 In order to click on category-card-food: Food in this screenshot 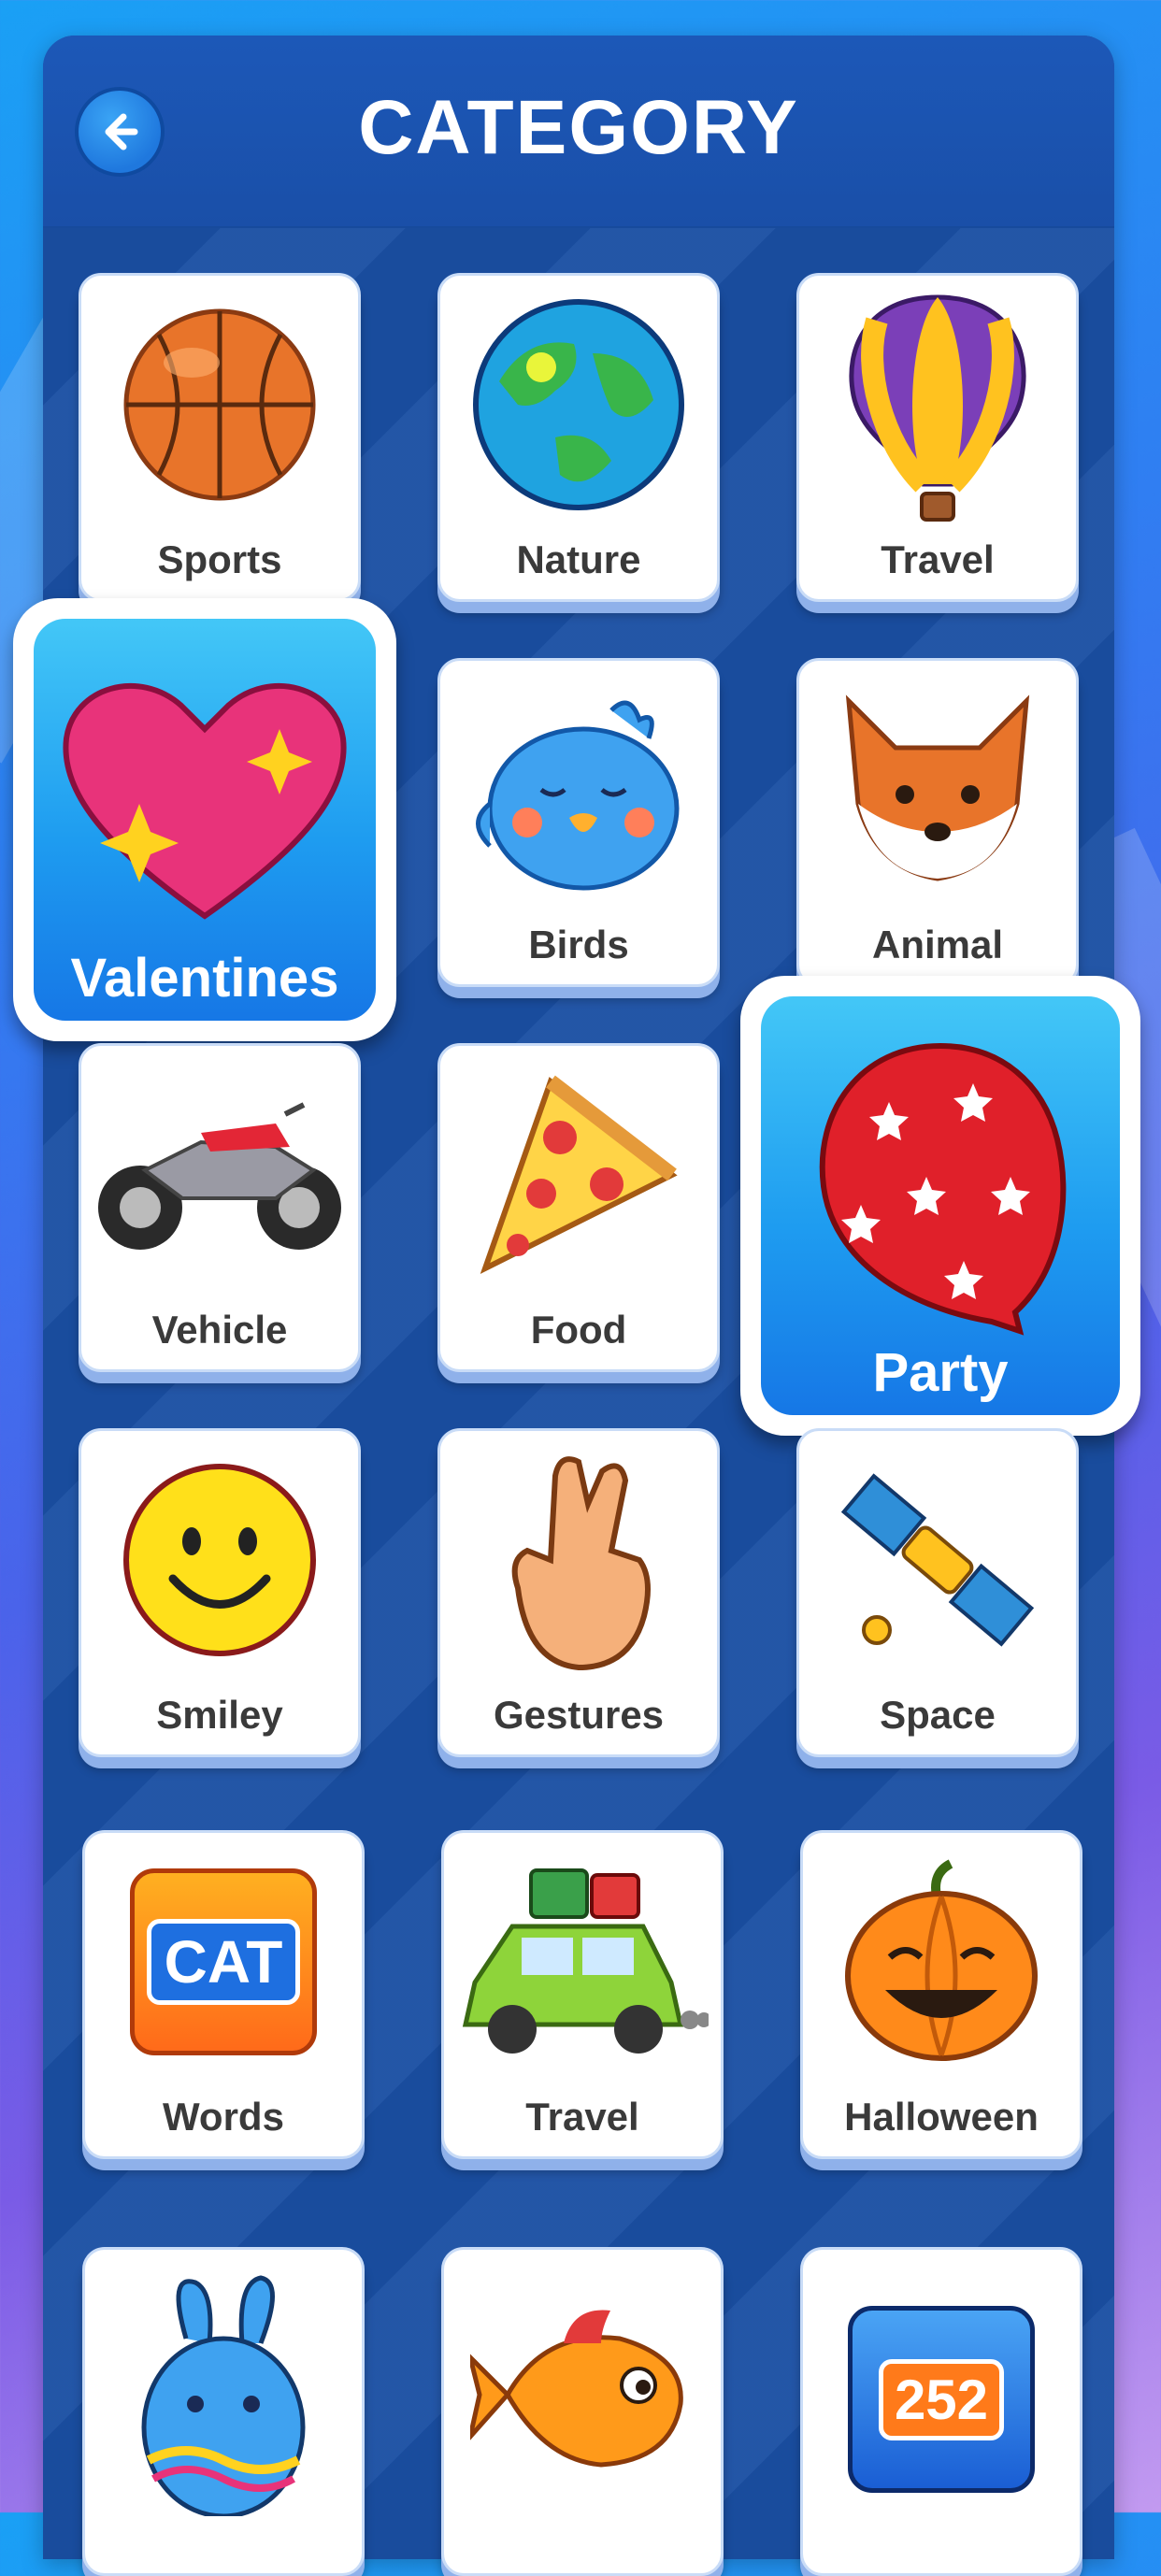, I will do `click(578, 1207)`.